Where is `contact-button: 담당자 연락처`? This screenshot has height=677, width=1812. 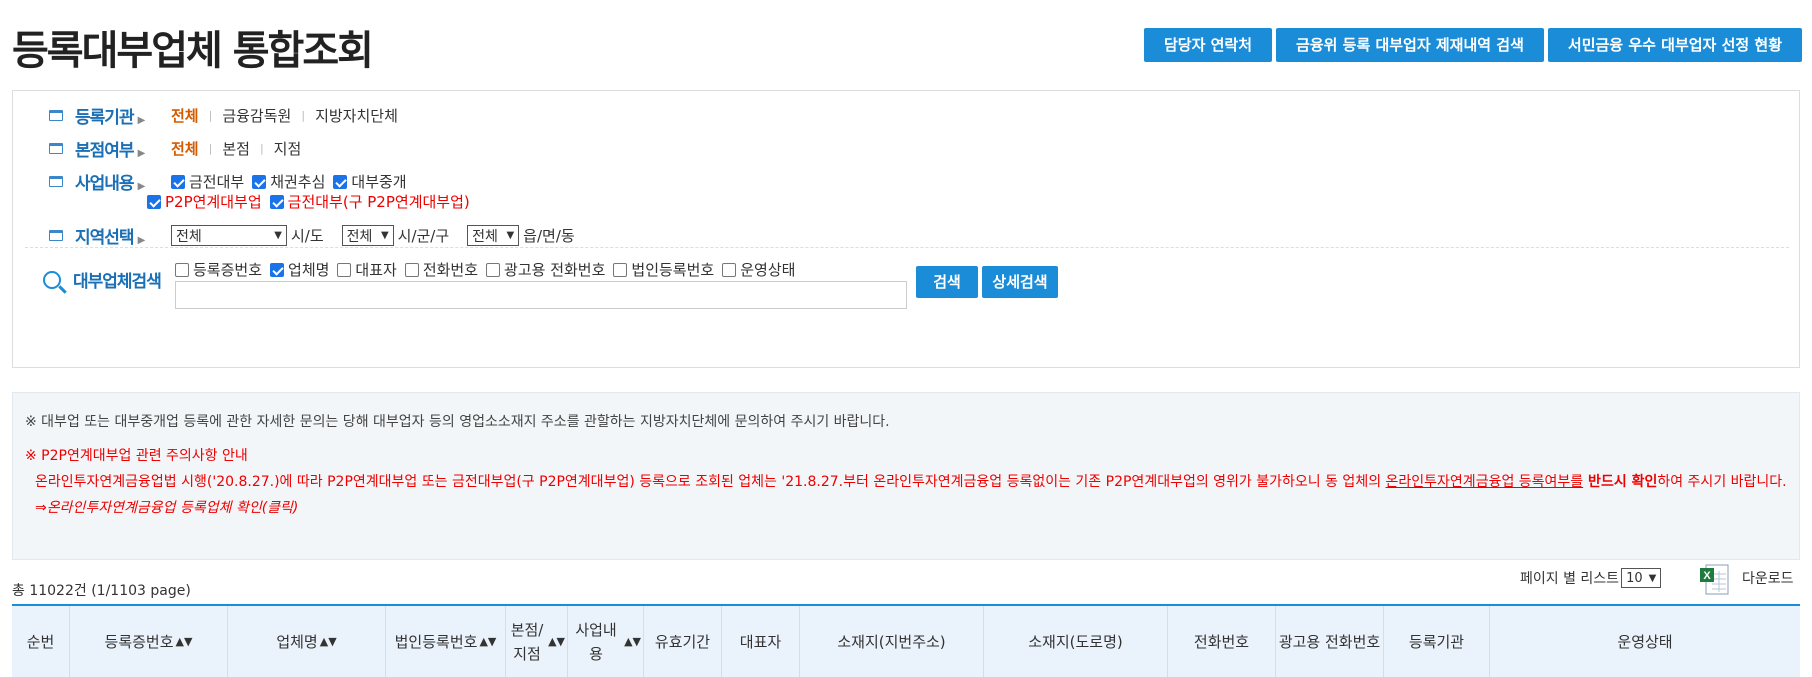 contact-button: 담당자 연락처 is located at coordinates (1208, 45).